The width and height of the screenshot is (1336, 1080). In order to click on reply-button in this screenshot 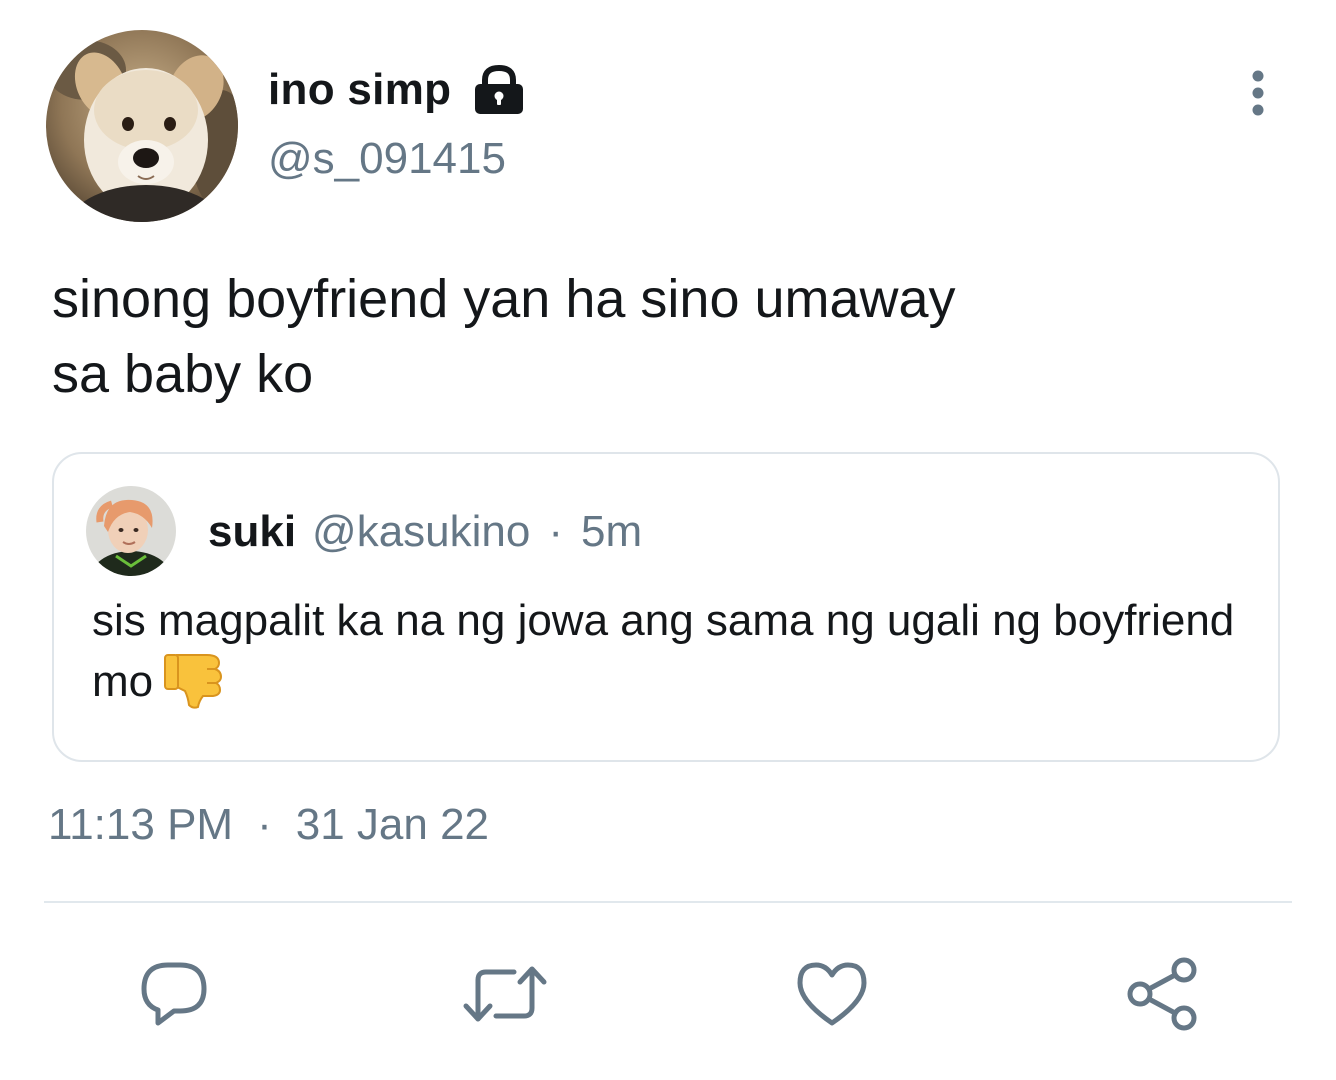, I will do `click(174, 994)`.